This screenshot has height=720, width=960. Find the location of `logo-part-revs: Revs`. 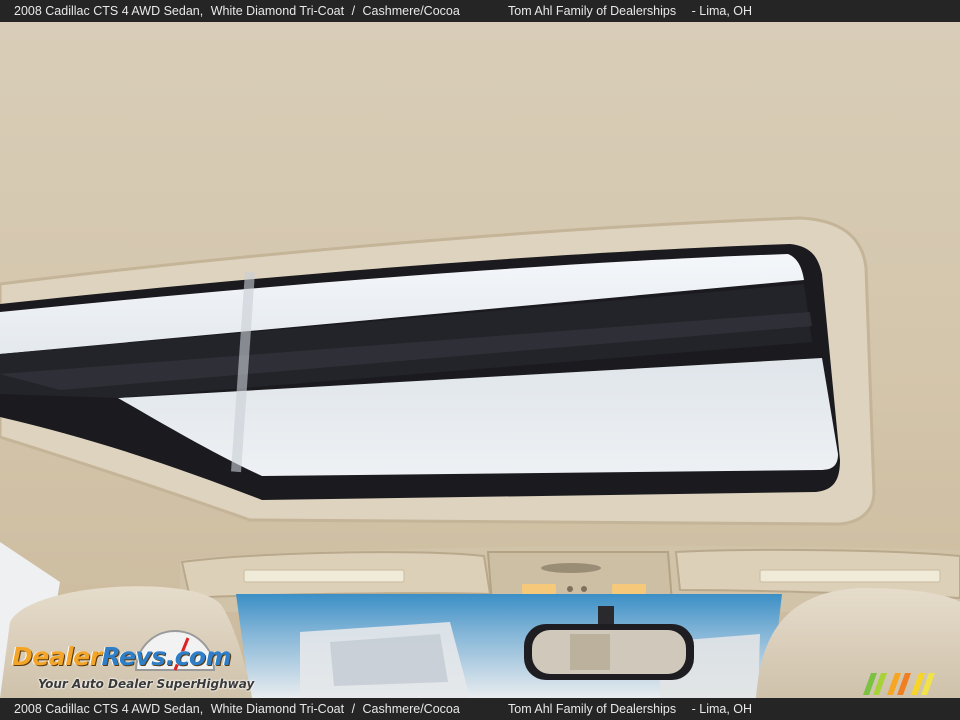

logo-part-revs: Revs is located at coordinates (133, 656).